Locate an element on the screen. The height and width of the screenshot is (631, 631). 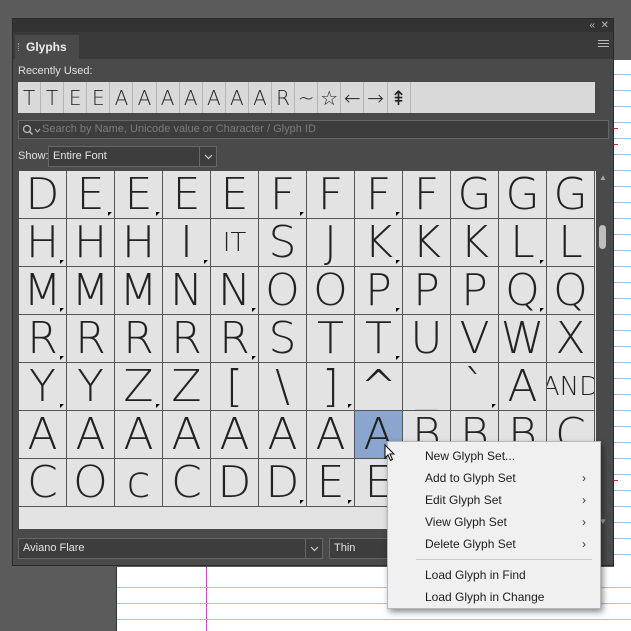
recent-glyph: → is located at coordinates (376, 97).